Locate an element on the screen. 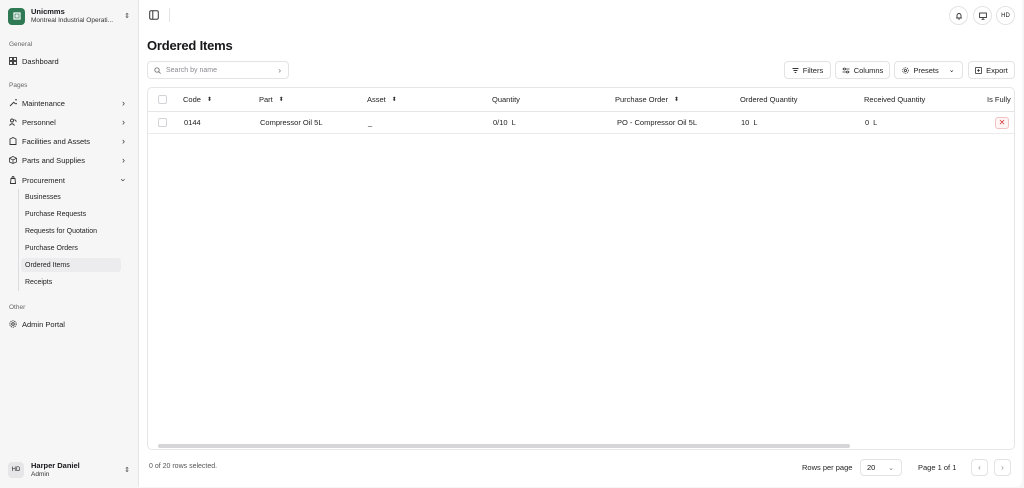 The height and width of the screenshot is (488, 1024). chevron-down-icon: › is located at coordinates (123, 180).